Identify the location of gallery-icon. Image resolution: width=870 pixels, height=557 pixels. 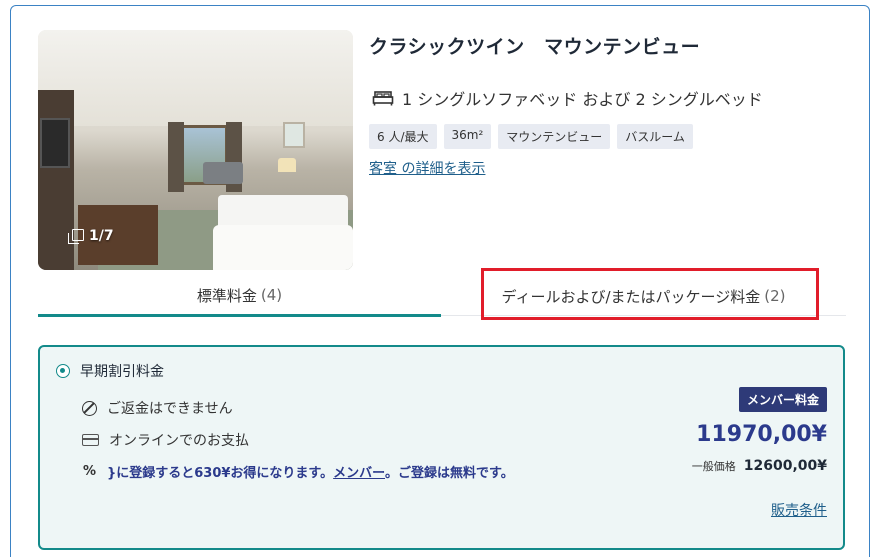
(76, 236).